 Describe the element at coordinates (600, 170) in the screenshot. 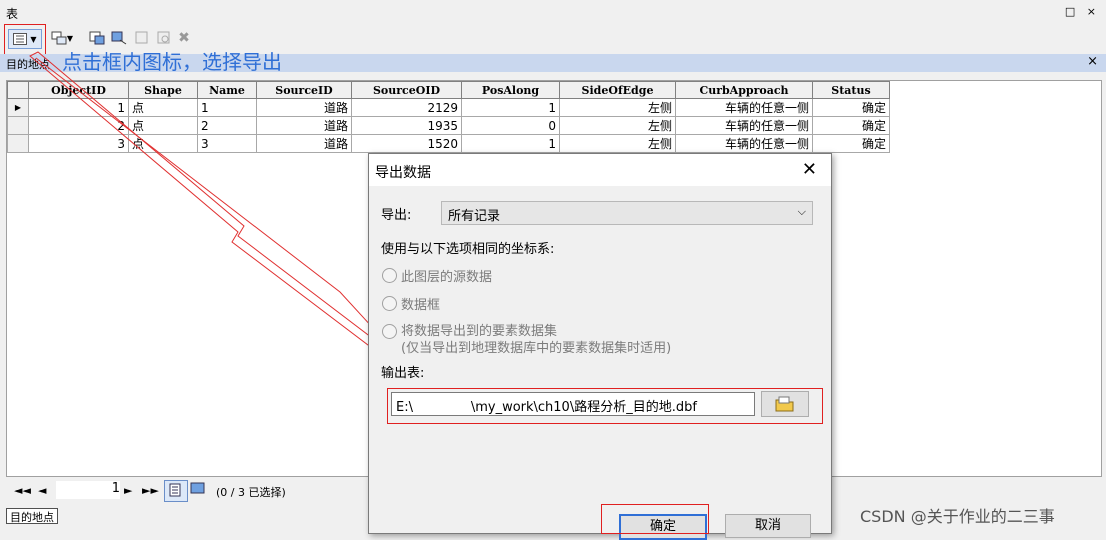

I see `dialog-titlebar: 导出数据 ✕` at that location.